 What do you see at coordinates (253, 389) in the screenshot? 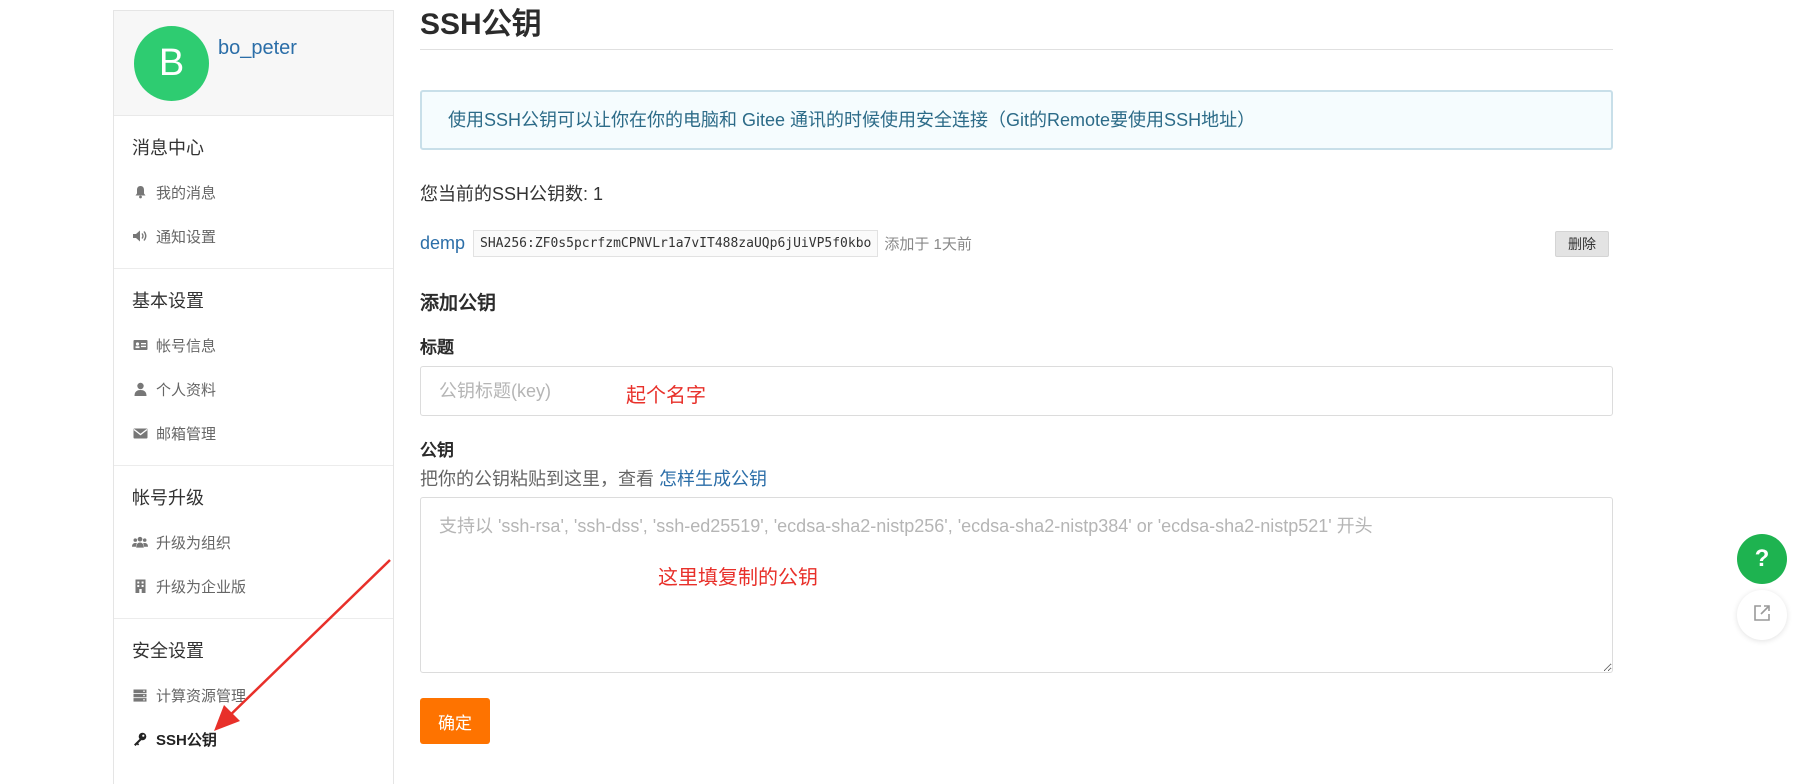
I see `sidebar-item-profile: 个人资料` at bounding box center [253, 389].